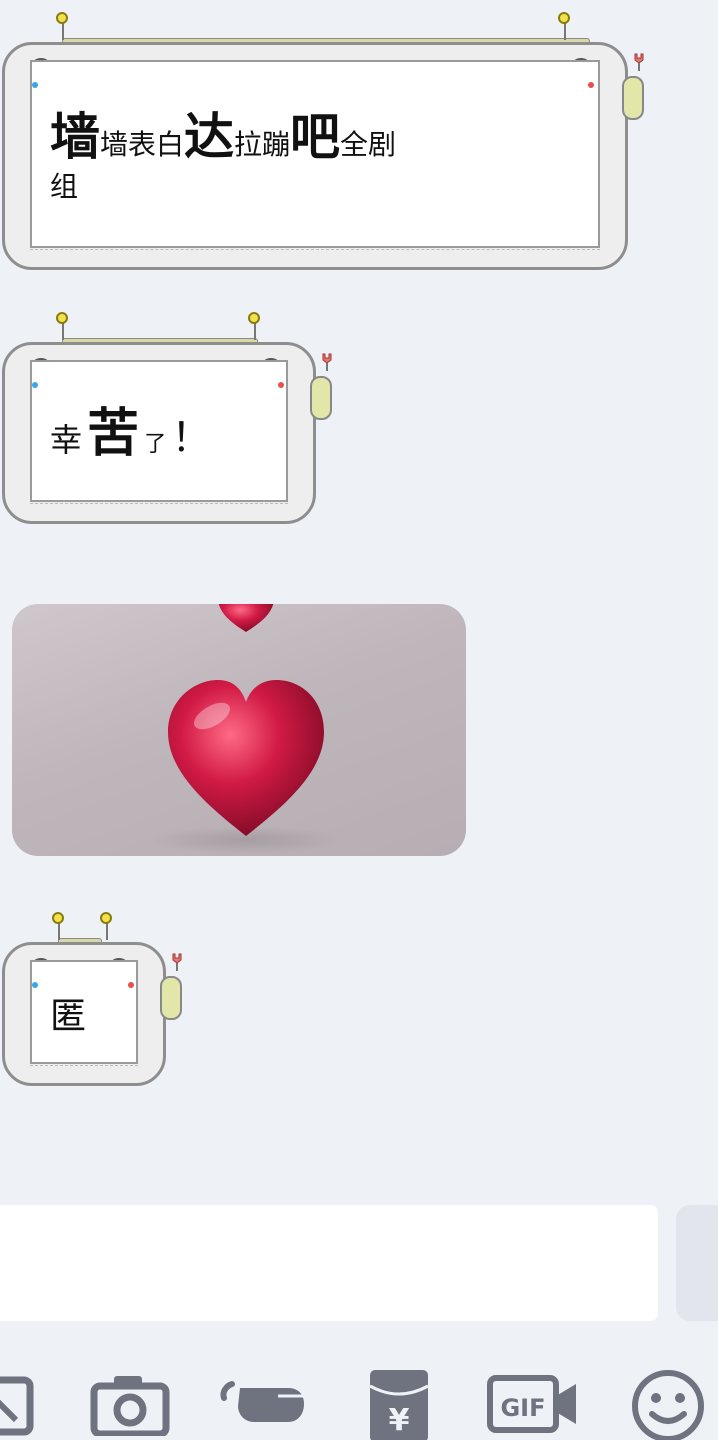  What do you see at coordinates (155, 444) in the screenshot?
I see `message-text-part: 了` at bounding box center [155, 444].